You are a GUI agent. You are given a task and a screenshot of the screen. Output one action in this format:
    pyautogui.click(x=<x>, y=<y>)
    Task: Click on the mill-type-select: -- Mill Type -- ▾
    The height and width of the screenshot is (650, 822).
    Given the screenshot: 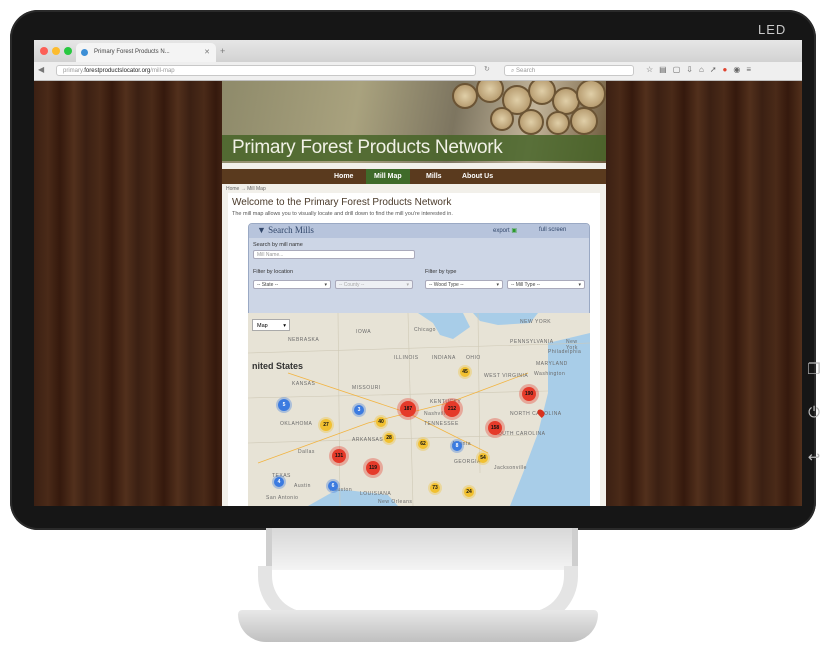 What is the action you would take?
    pyautogui.click(x=546, y=284)
    